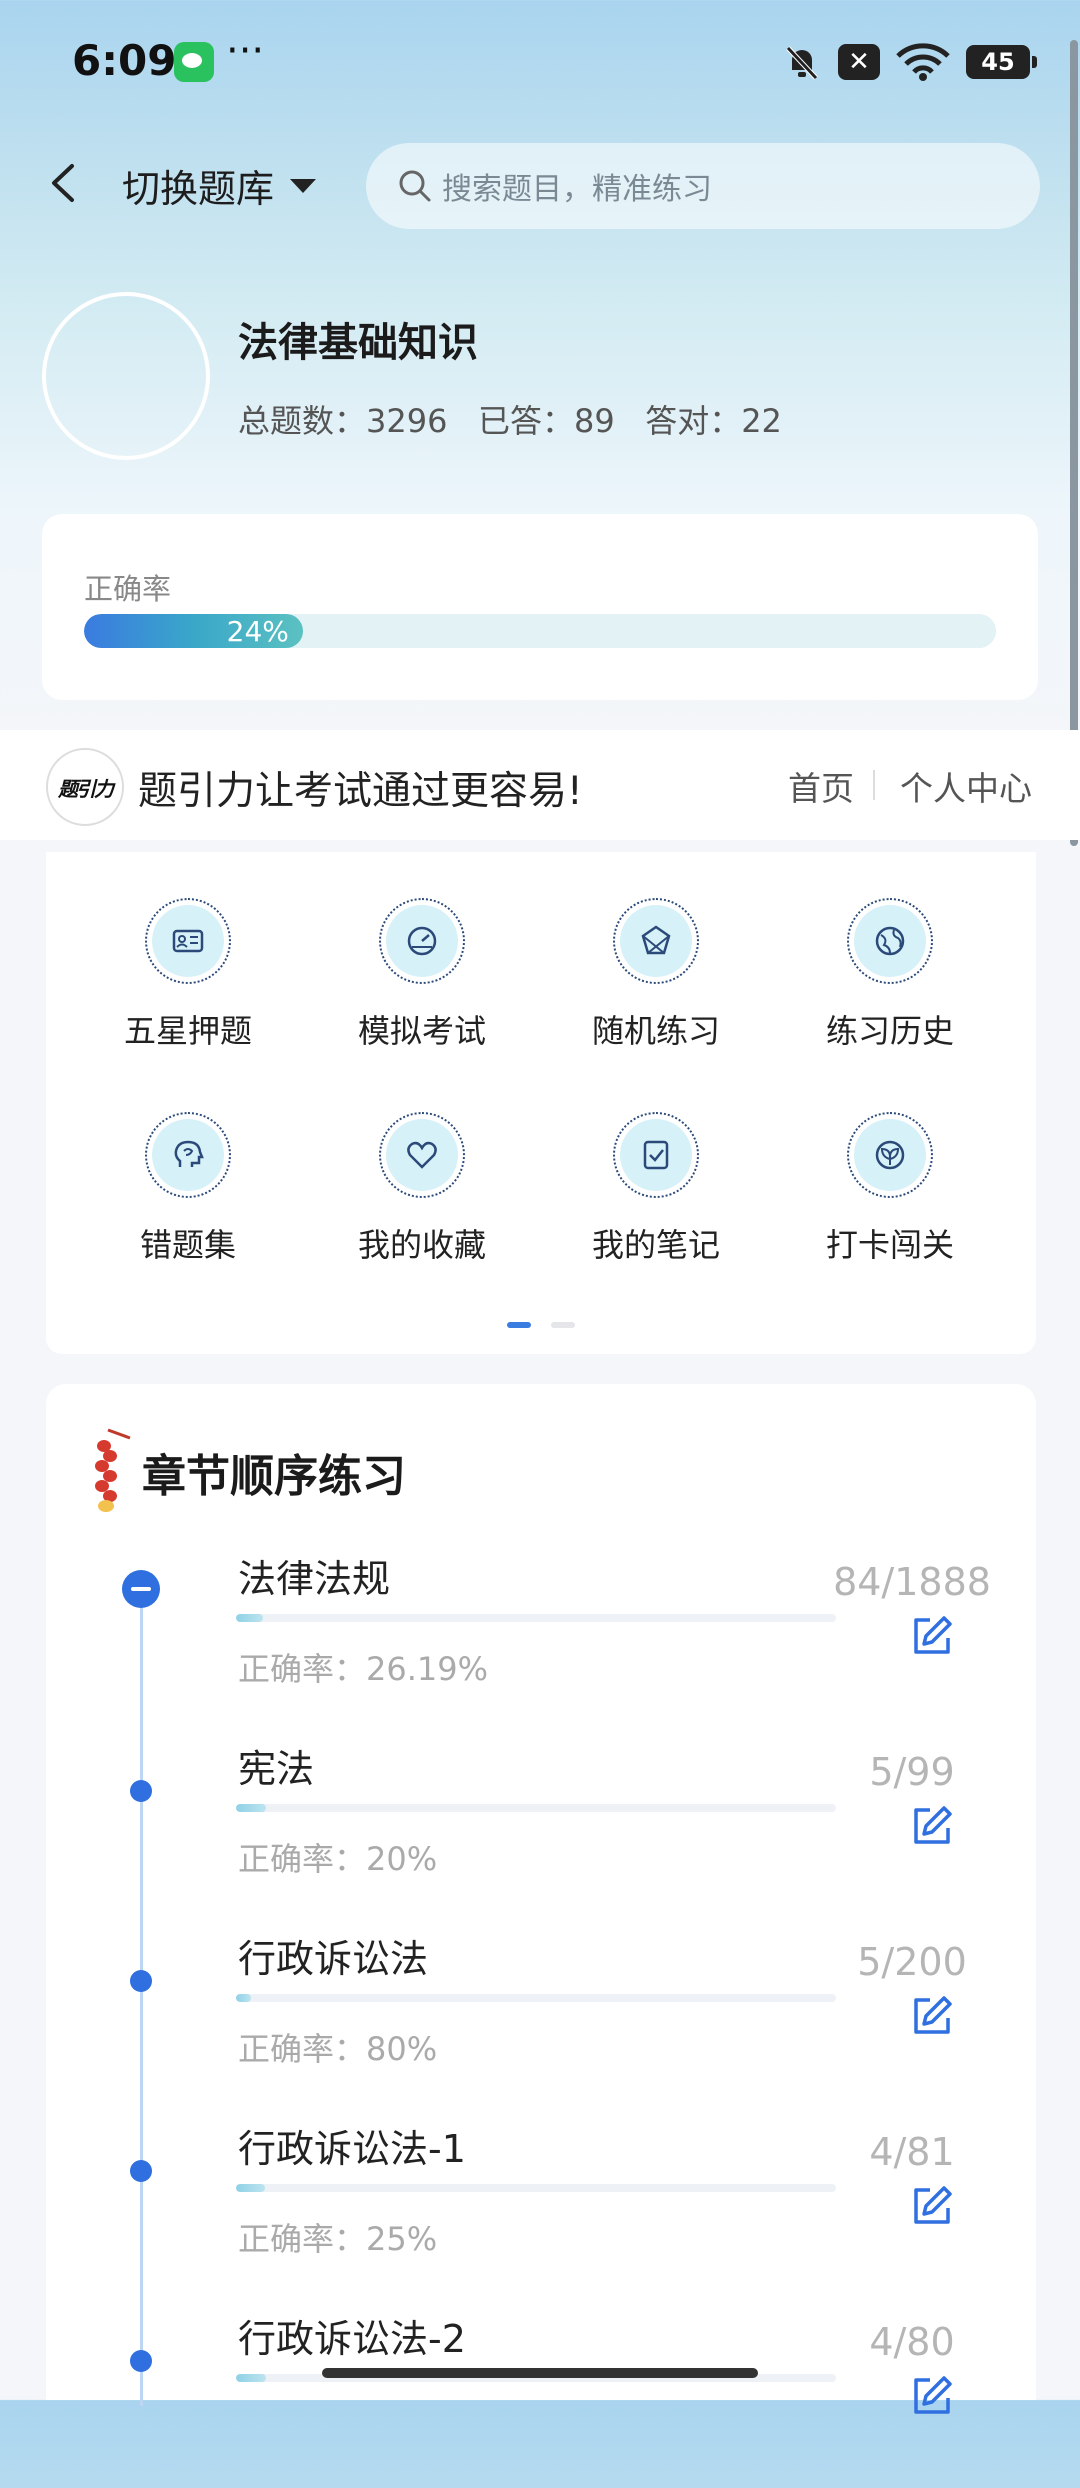  I want to click on chapter-count: 4/80, so click(912, 2342).